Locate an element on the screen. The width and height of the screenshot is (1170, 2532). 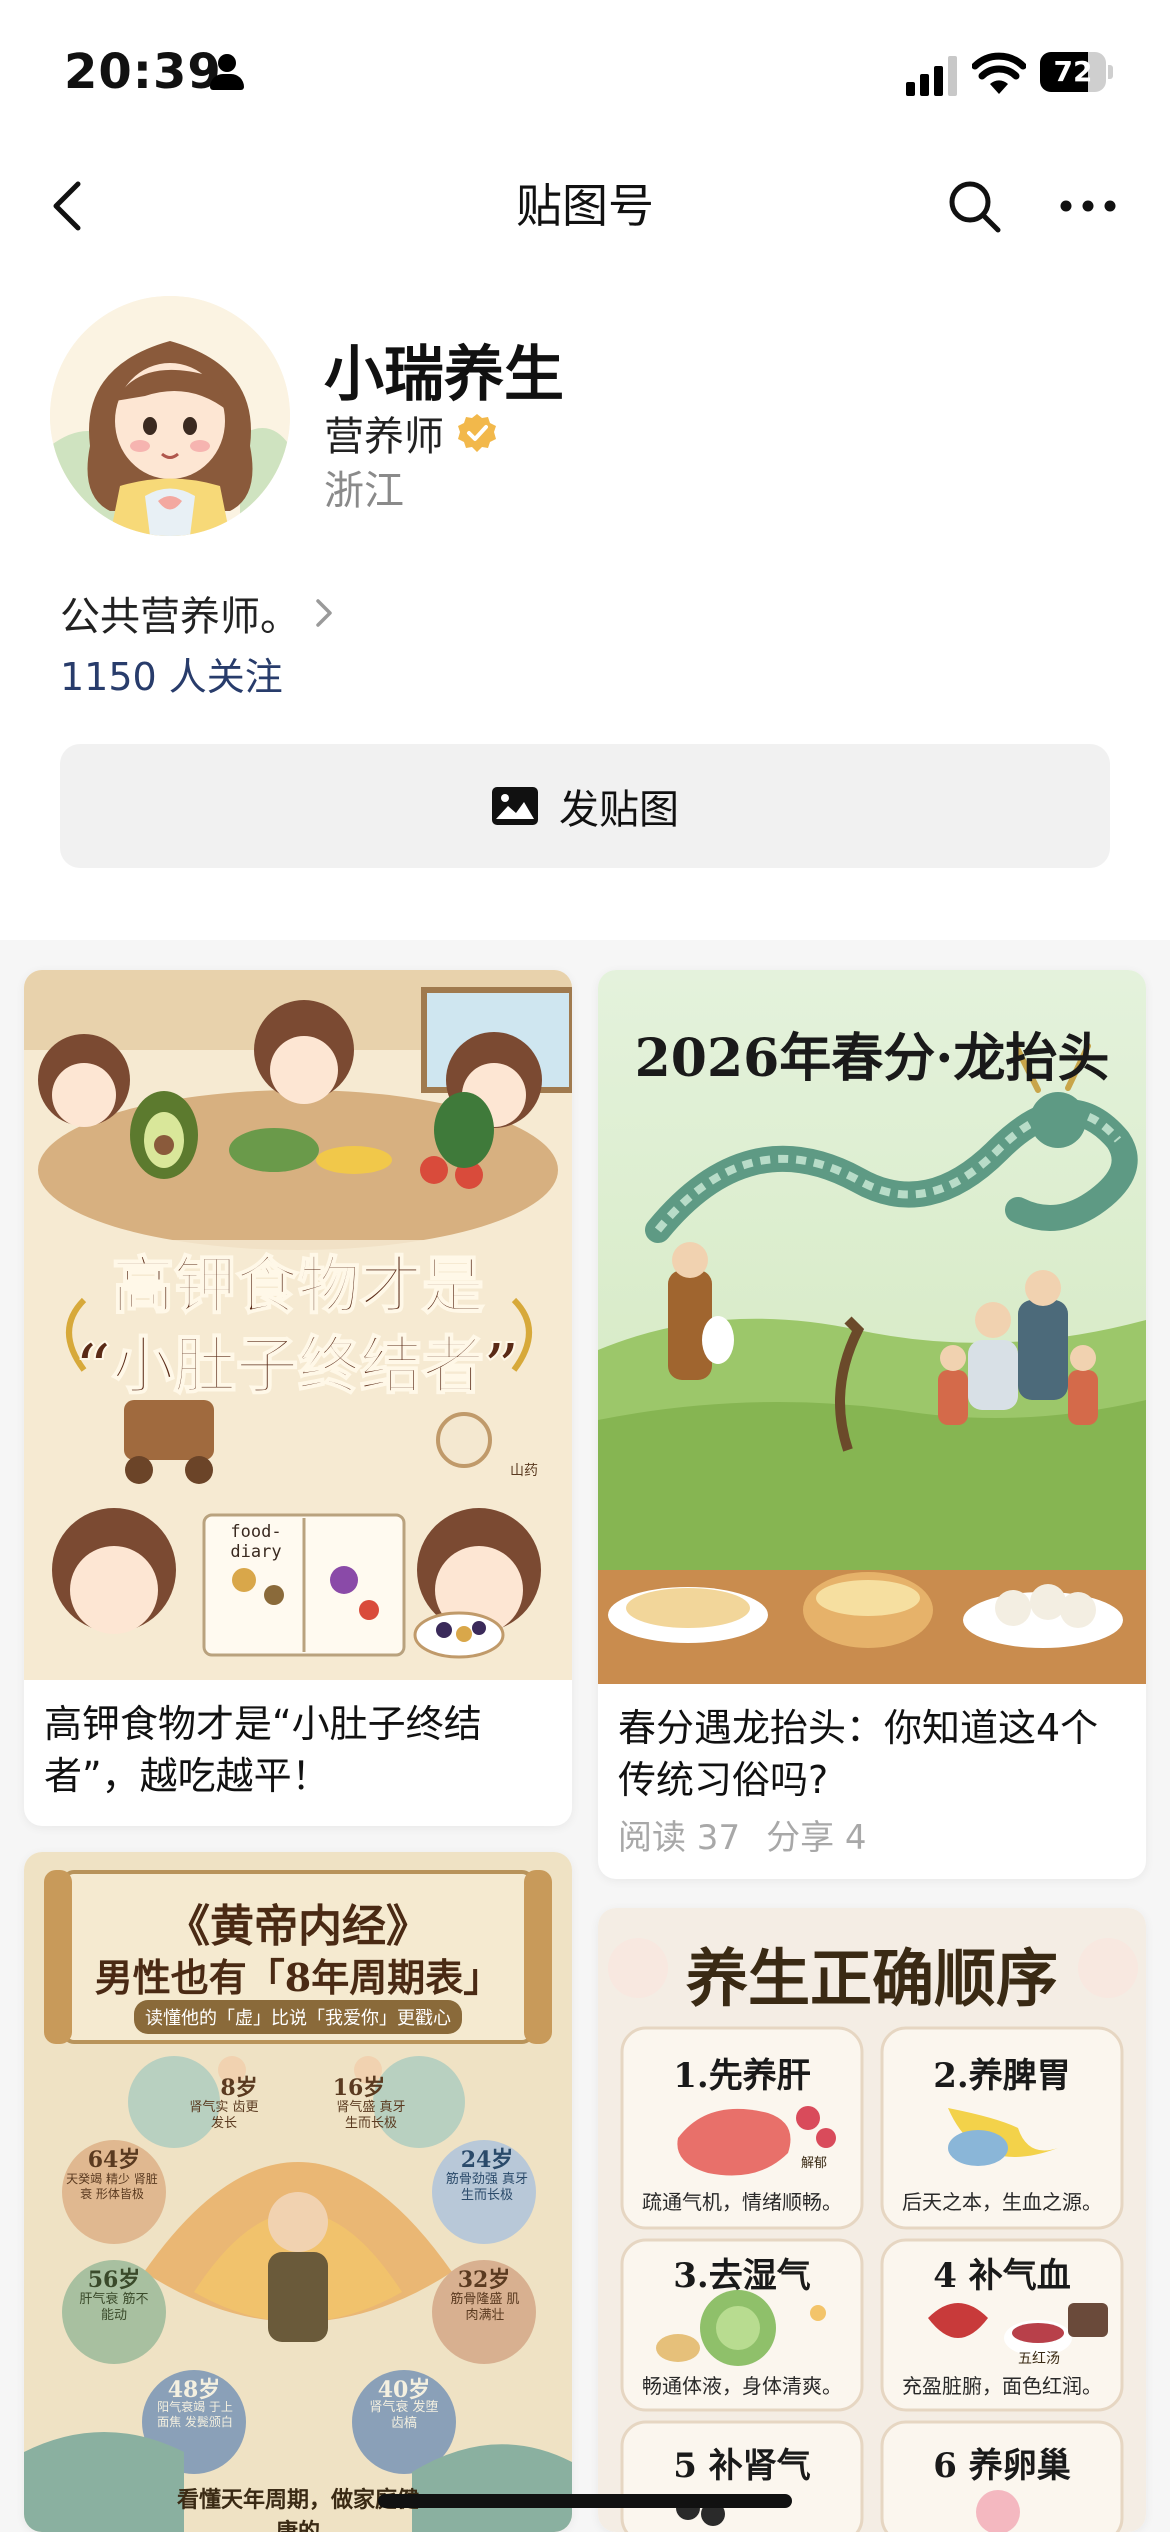
read-count: 阅读 37 is located at coordinates (679, 1838).